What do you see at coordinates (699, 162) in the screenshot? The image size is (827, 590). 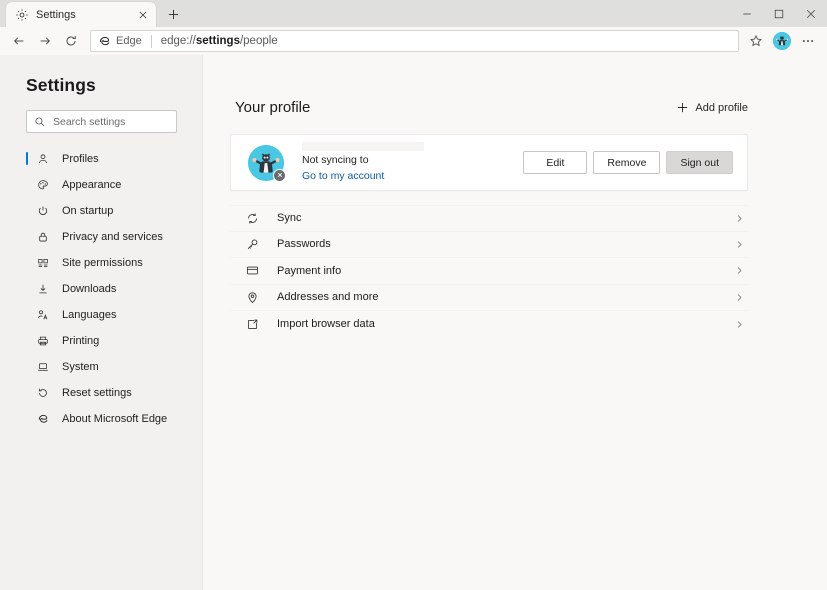 I see `sign-out-button: Sign out` at bounding box center [699, 162].